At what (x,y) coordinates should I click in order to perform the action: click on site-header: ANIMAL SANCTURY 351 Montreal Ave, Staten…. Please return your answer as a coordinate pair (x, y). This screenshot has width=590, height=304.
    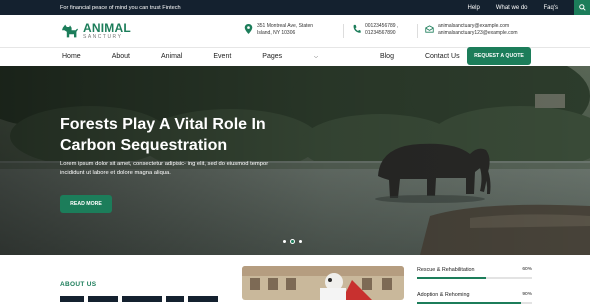
    Looking at the image, I should click on (295, 31).